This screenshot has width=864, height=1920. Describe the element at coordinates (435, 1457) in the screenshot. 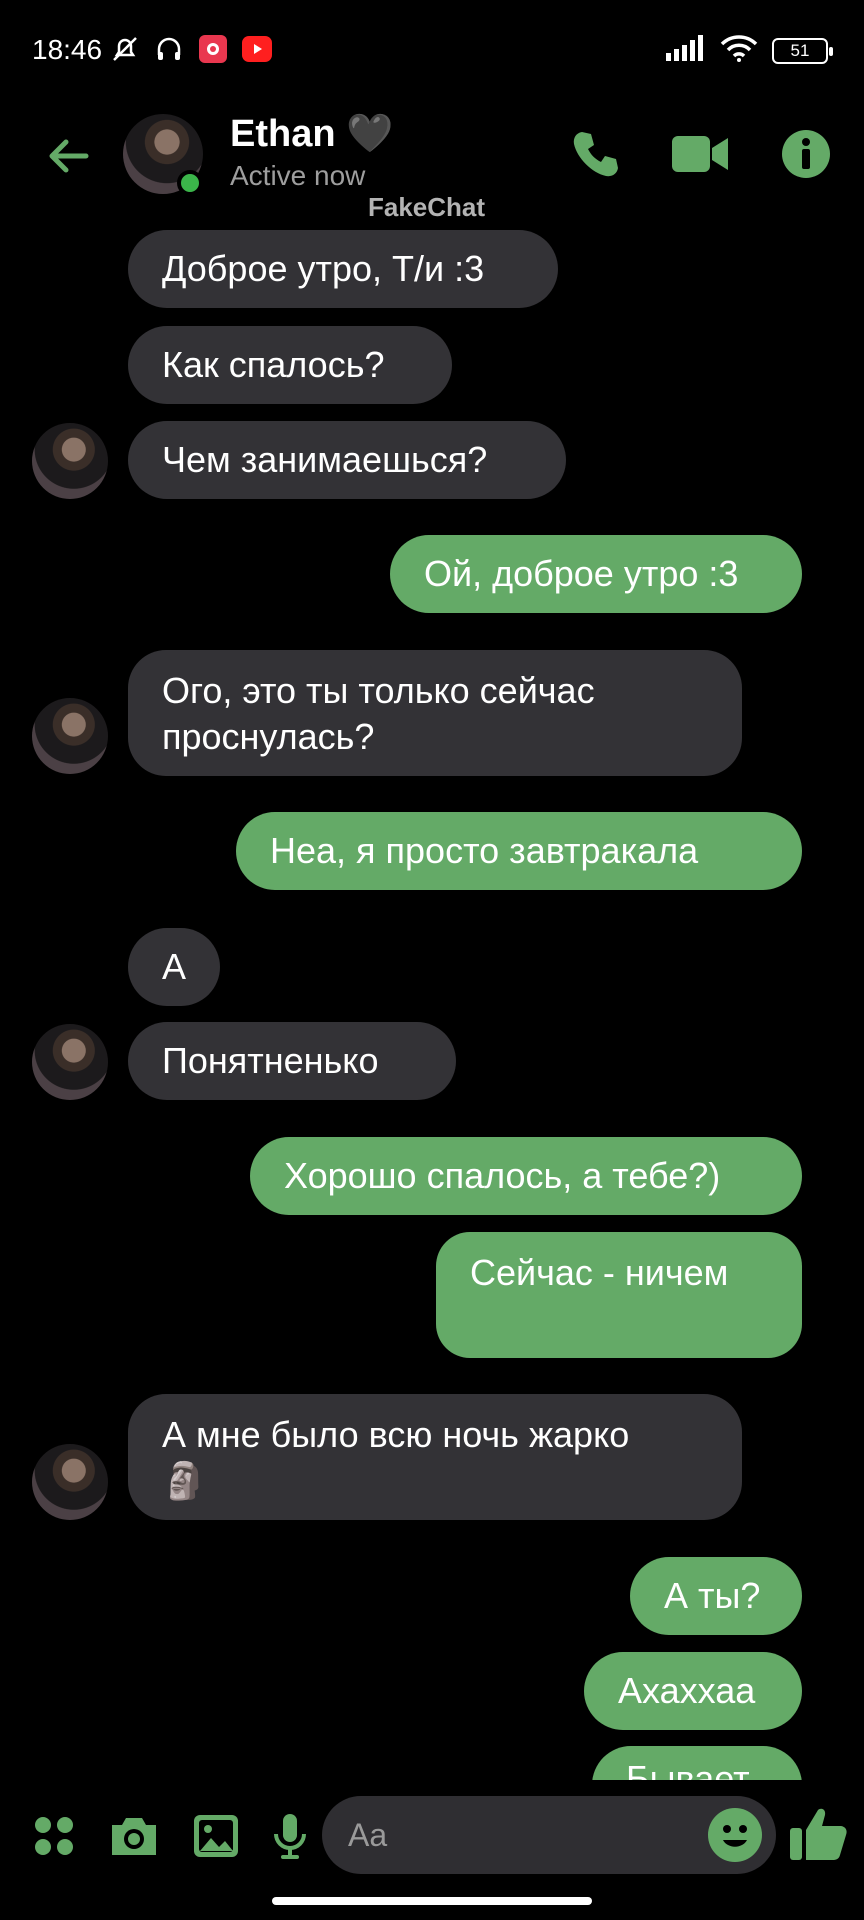

I see `incoming-message: А мне было всю ночь жарко 🗿` at that location.